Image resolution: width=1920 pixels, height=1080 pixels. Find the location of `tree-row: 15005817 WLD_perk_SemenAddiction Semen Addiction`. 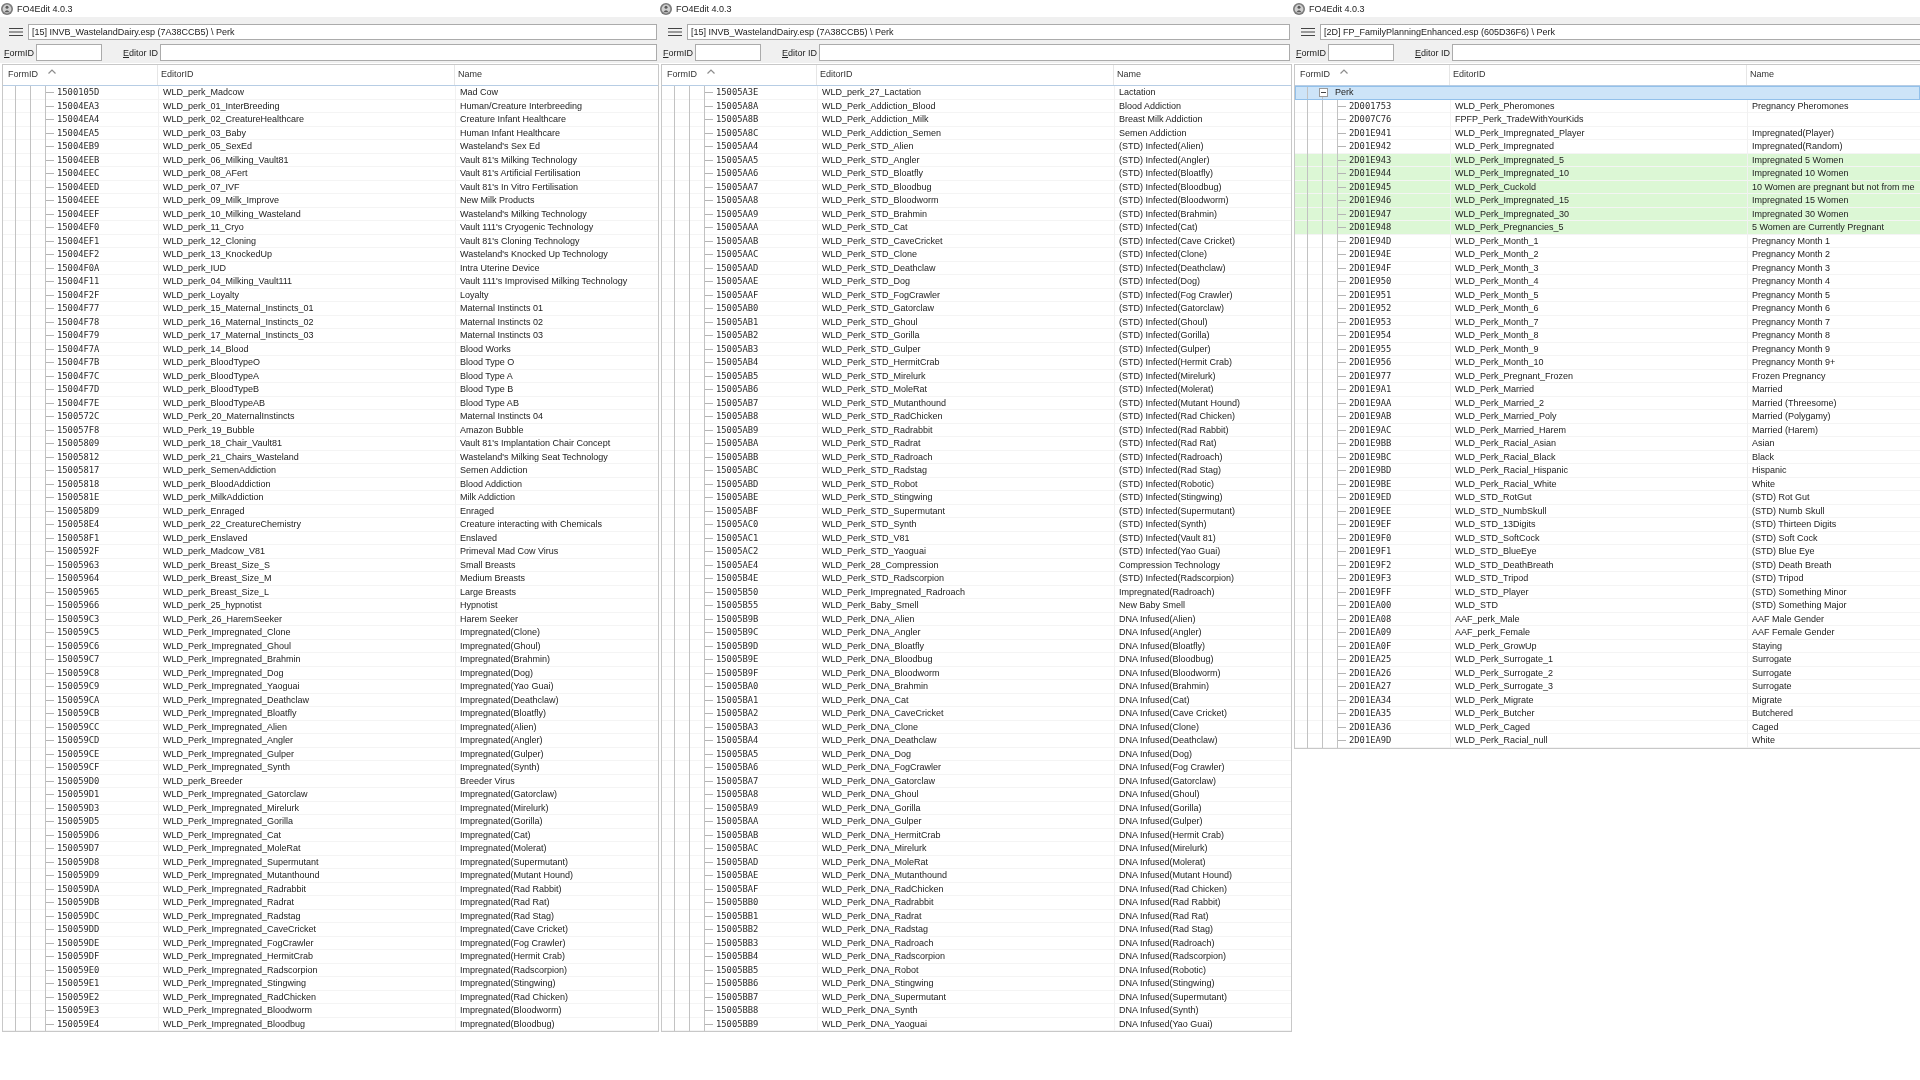

tree-row: 15005817 WLD_perk_SemenAddiction Semen Addiction is located at coordinates (330, 471).